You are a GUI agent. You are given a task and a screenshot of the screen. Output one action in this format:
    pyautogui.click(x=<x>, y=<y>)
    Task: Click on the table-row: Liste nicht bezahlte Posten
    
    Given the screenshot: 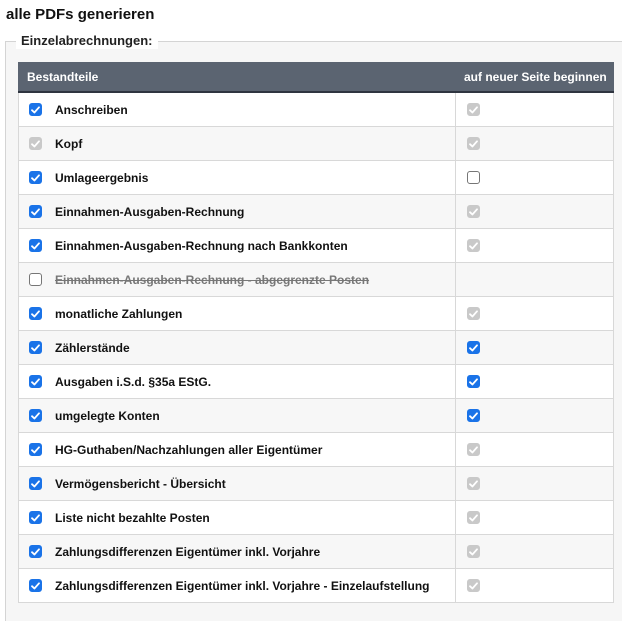 What is the action you would take?
    pyautogui.click(x=316, y=517)
    